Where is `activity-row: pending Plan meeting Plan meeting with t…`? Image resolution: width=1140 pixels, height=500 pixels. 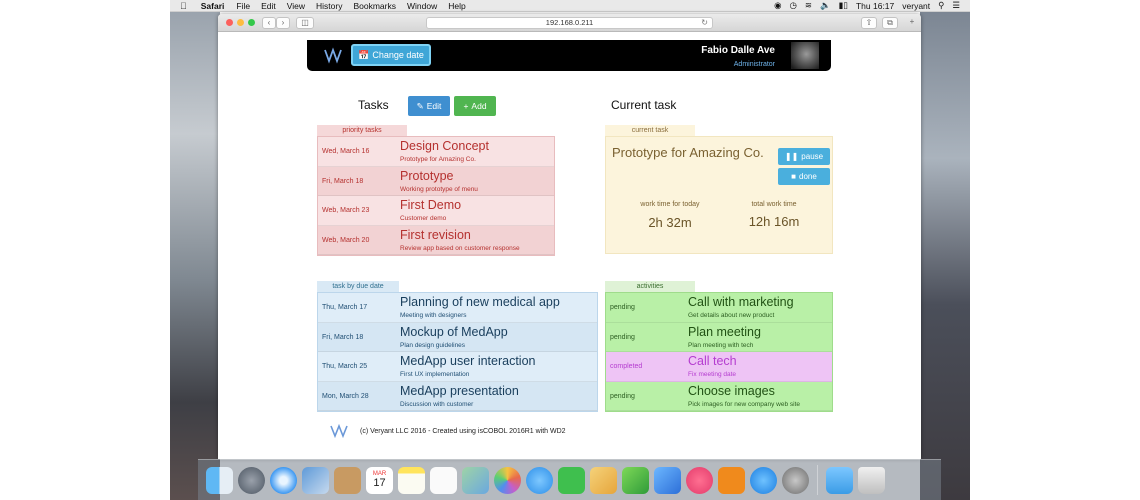
activity-row: pending Plan meeting Plan meeting with t… is located at coordinates (719, 337).